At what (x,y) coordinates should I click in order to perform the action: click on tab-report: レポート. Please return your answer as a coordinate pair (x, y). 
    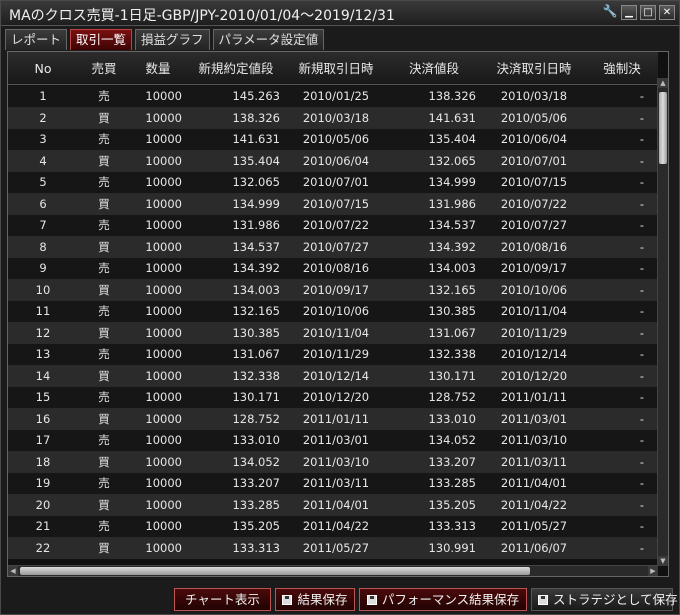
    Looking at the image, I should click on (36, 39).